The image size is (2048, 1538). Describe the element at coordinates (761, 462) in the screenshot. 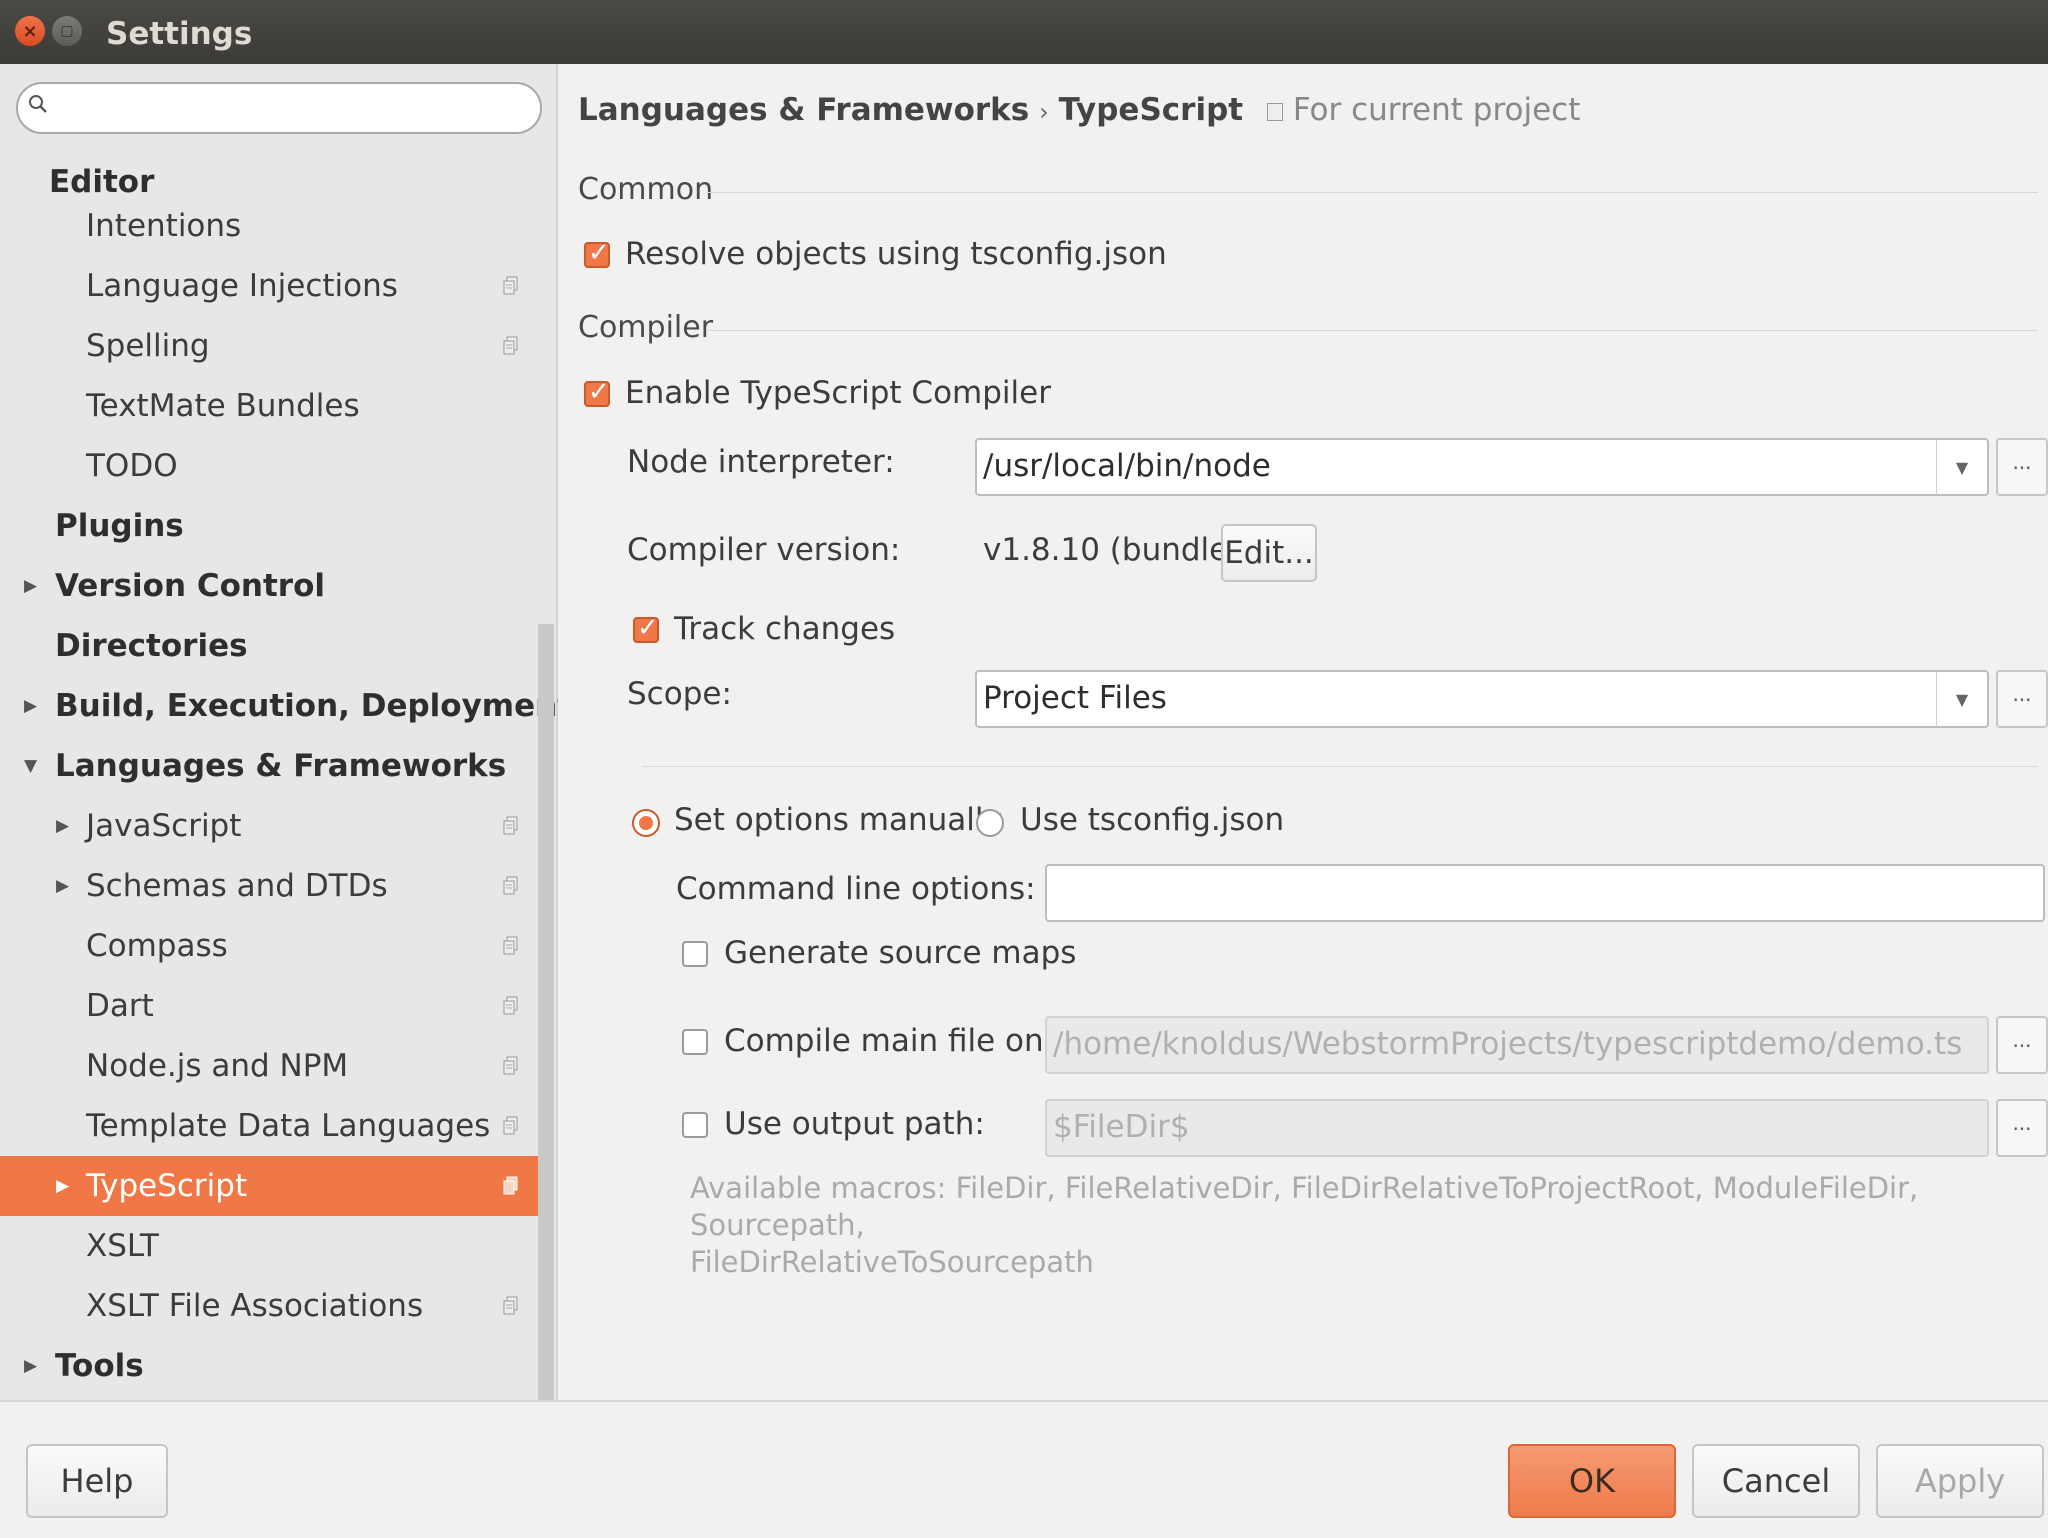

I see `node-interpreter-label: Node interpreter:` at that location.